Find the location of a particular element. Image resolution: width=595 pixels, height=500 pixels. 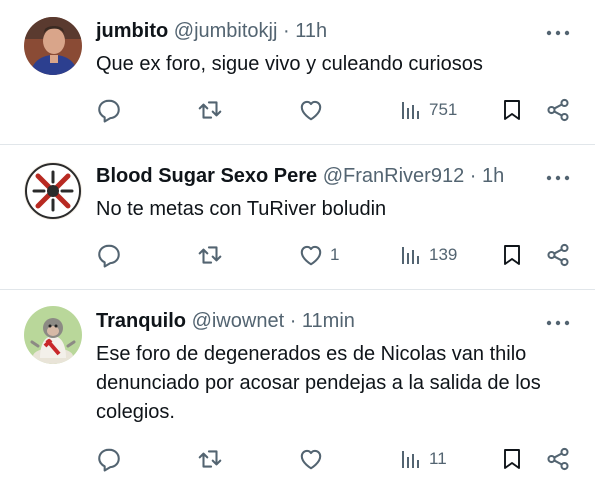

tweet-header: Blood Sugar Sexo Pere @FranRiver912 · 1h is located at coordinates (300, 176).